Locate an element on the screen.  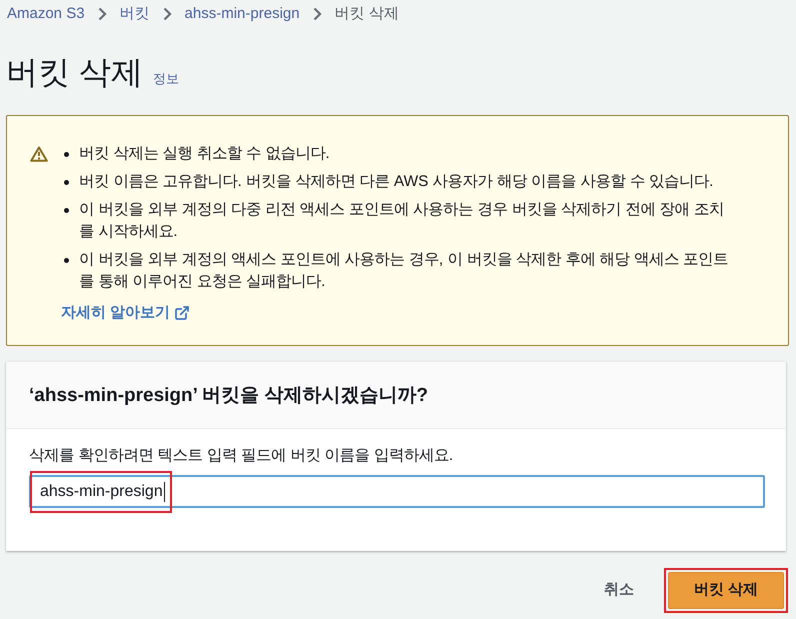
field-label: 삭제를 확인하려면 텍스트 입력 필드에 버킷 이름을 입력하세요. is located at coordinates (241, 456).